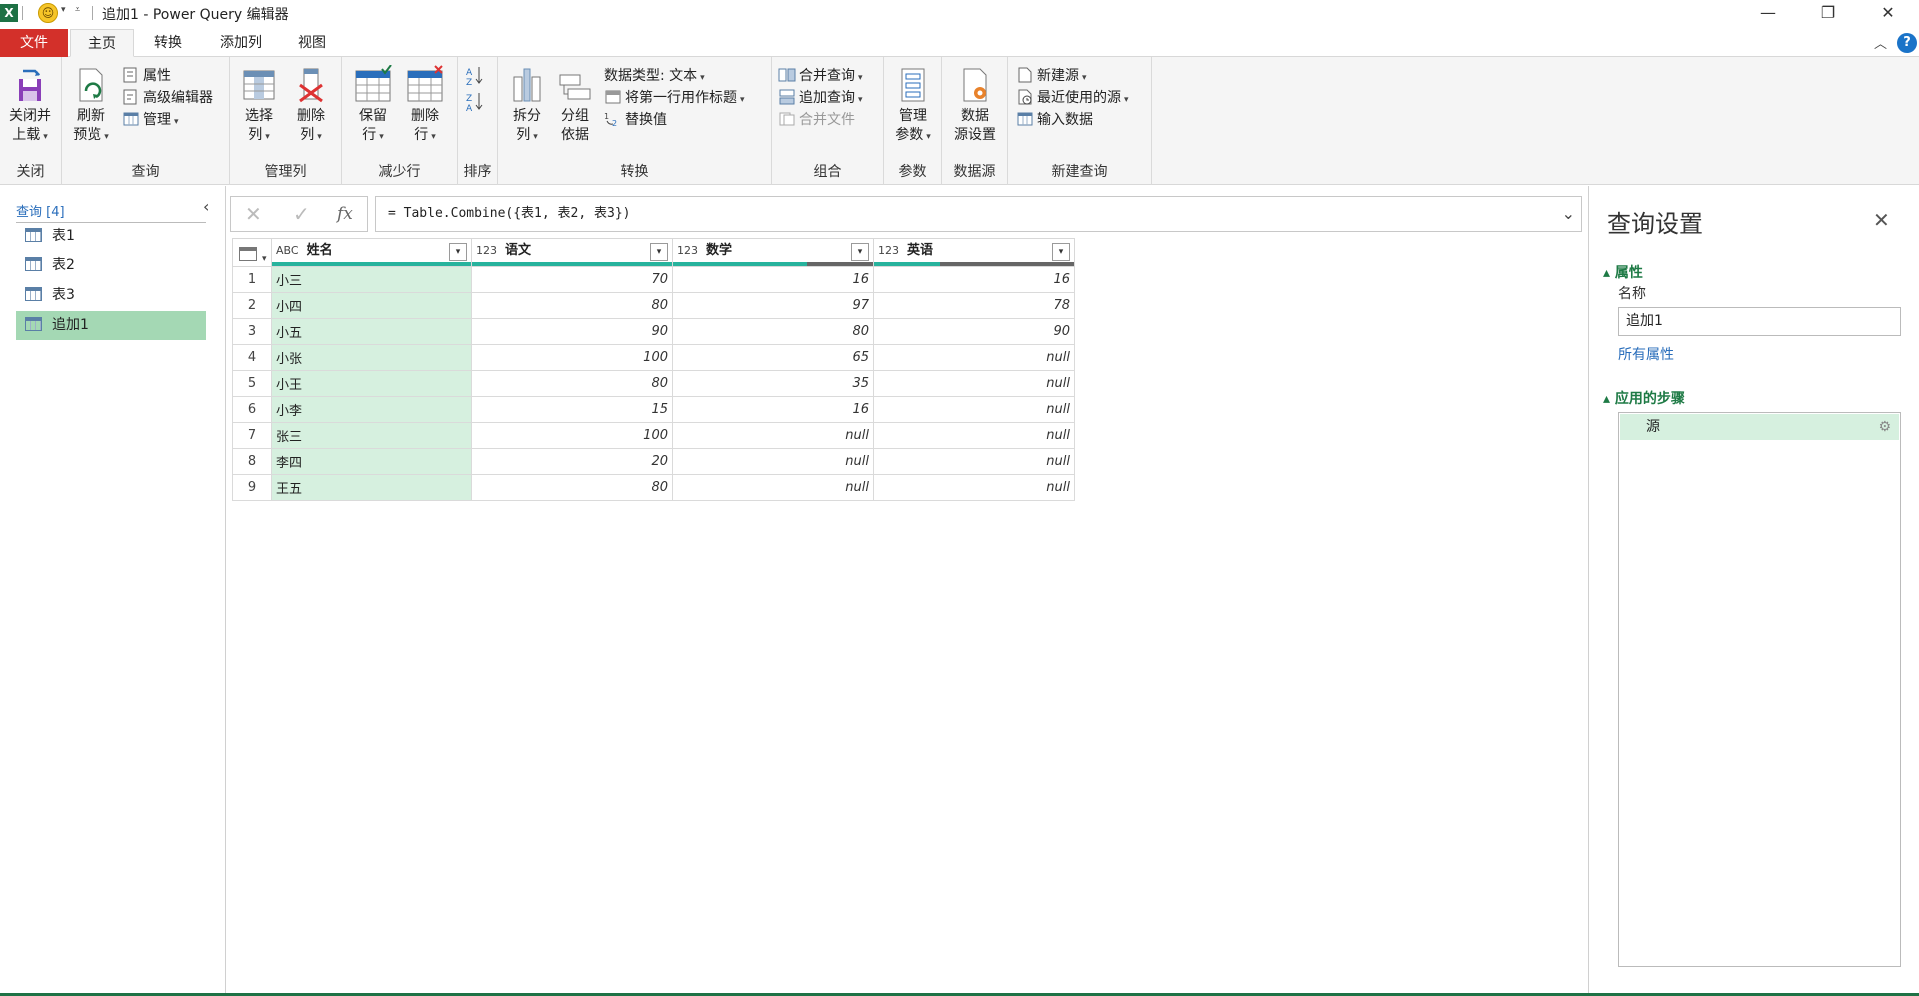  Describe the element at coordinates (146, 76) in the screenshot. I see `properties-button: 属性` at that location.